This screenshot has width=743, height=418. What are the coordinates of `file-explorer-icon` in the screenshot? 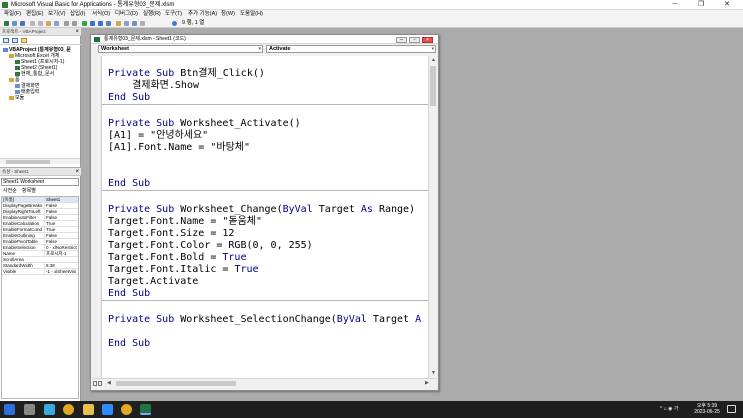 It's located at (88, 409).